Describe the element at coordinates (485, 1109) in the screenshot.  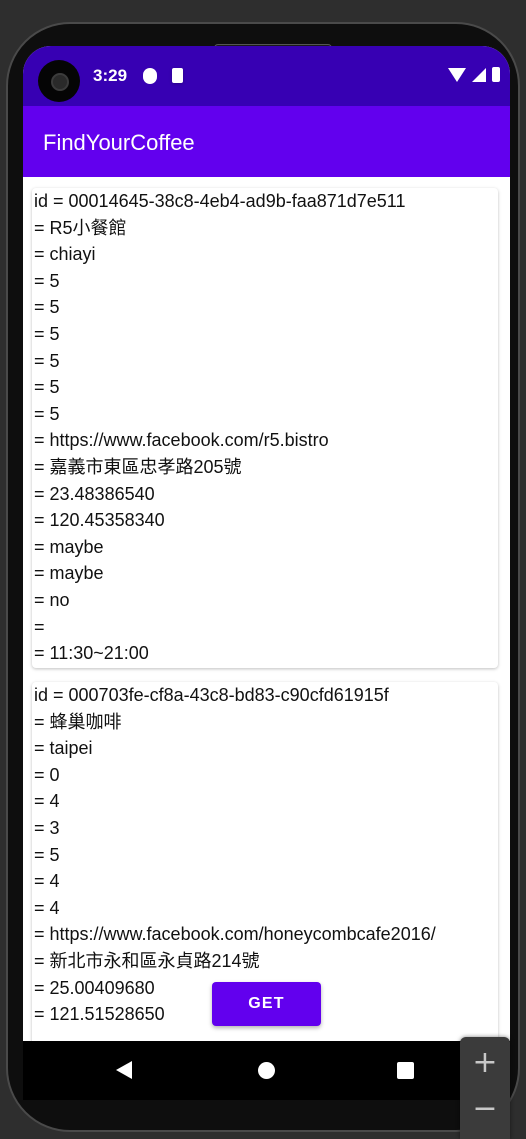
I see `zoom-out-button: −` at that location.